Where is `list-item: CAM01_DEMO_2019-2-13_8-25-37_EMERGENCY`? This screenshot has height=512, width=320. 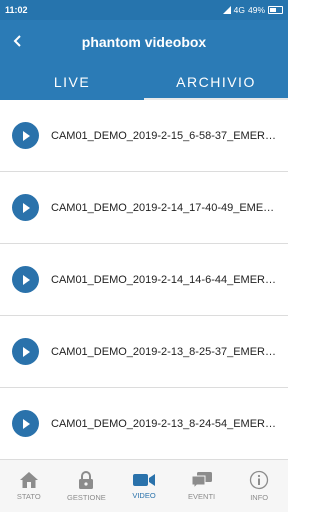
list-item: CAM01_DEMO_2019-2-13_8-25-37_EMERGENCY is located at coordinates (144, 352).